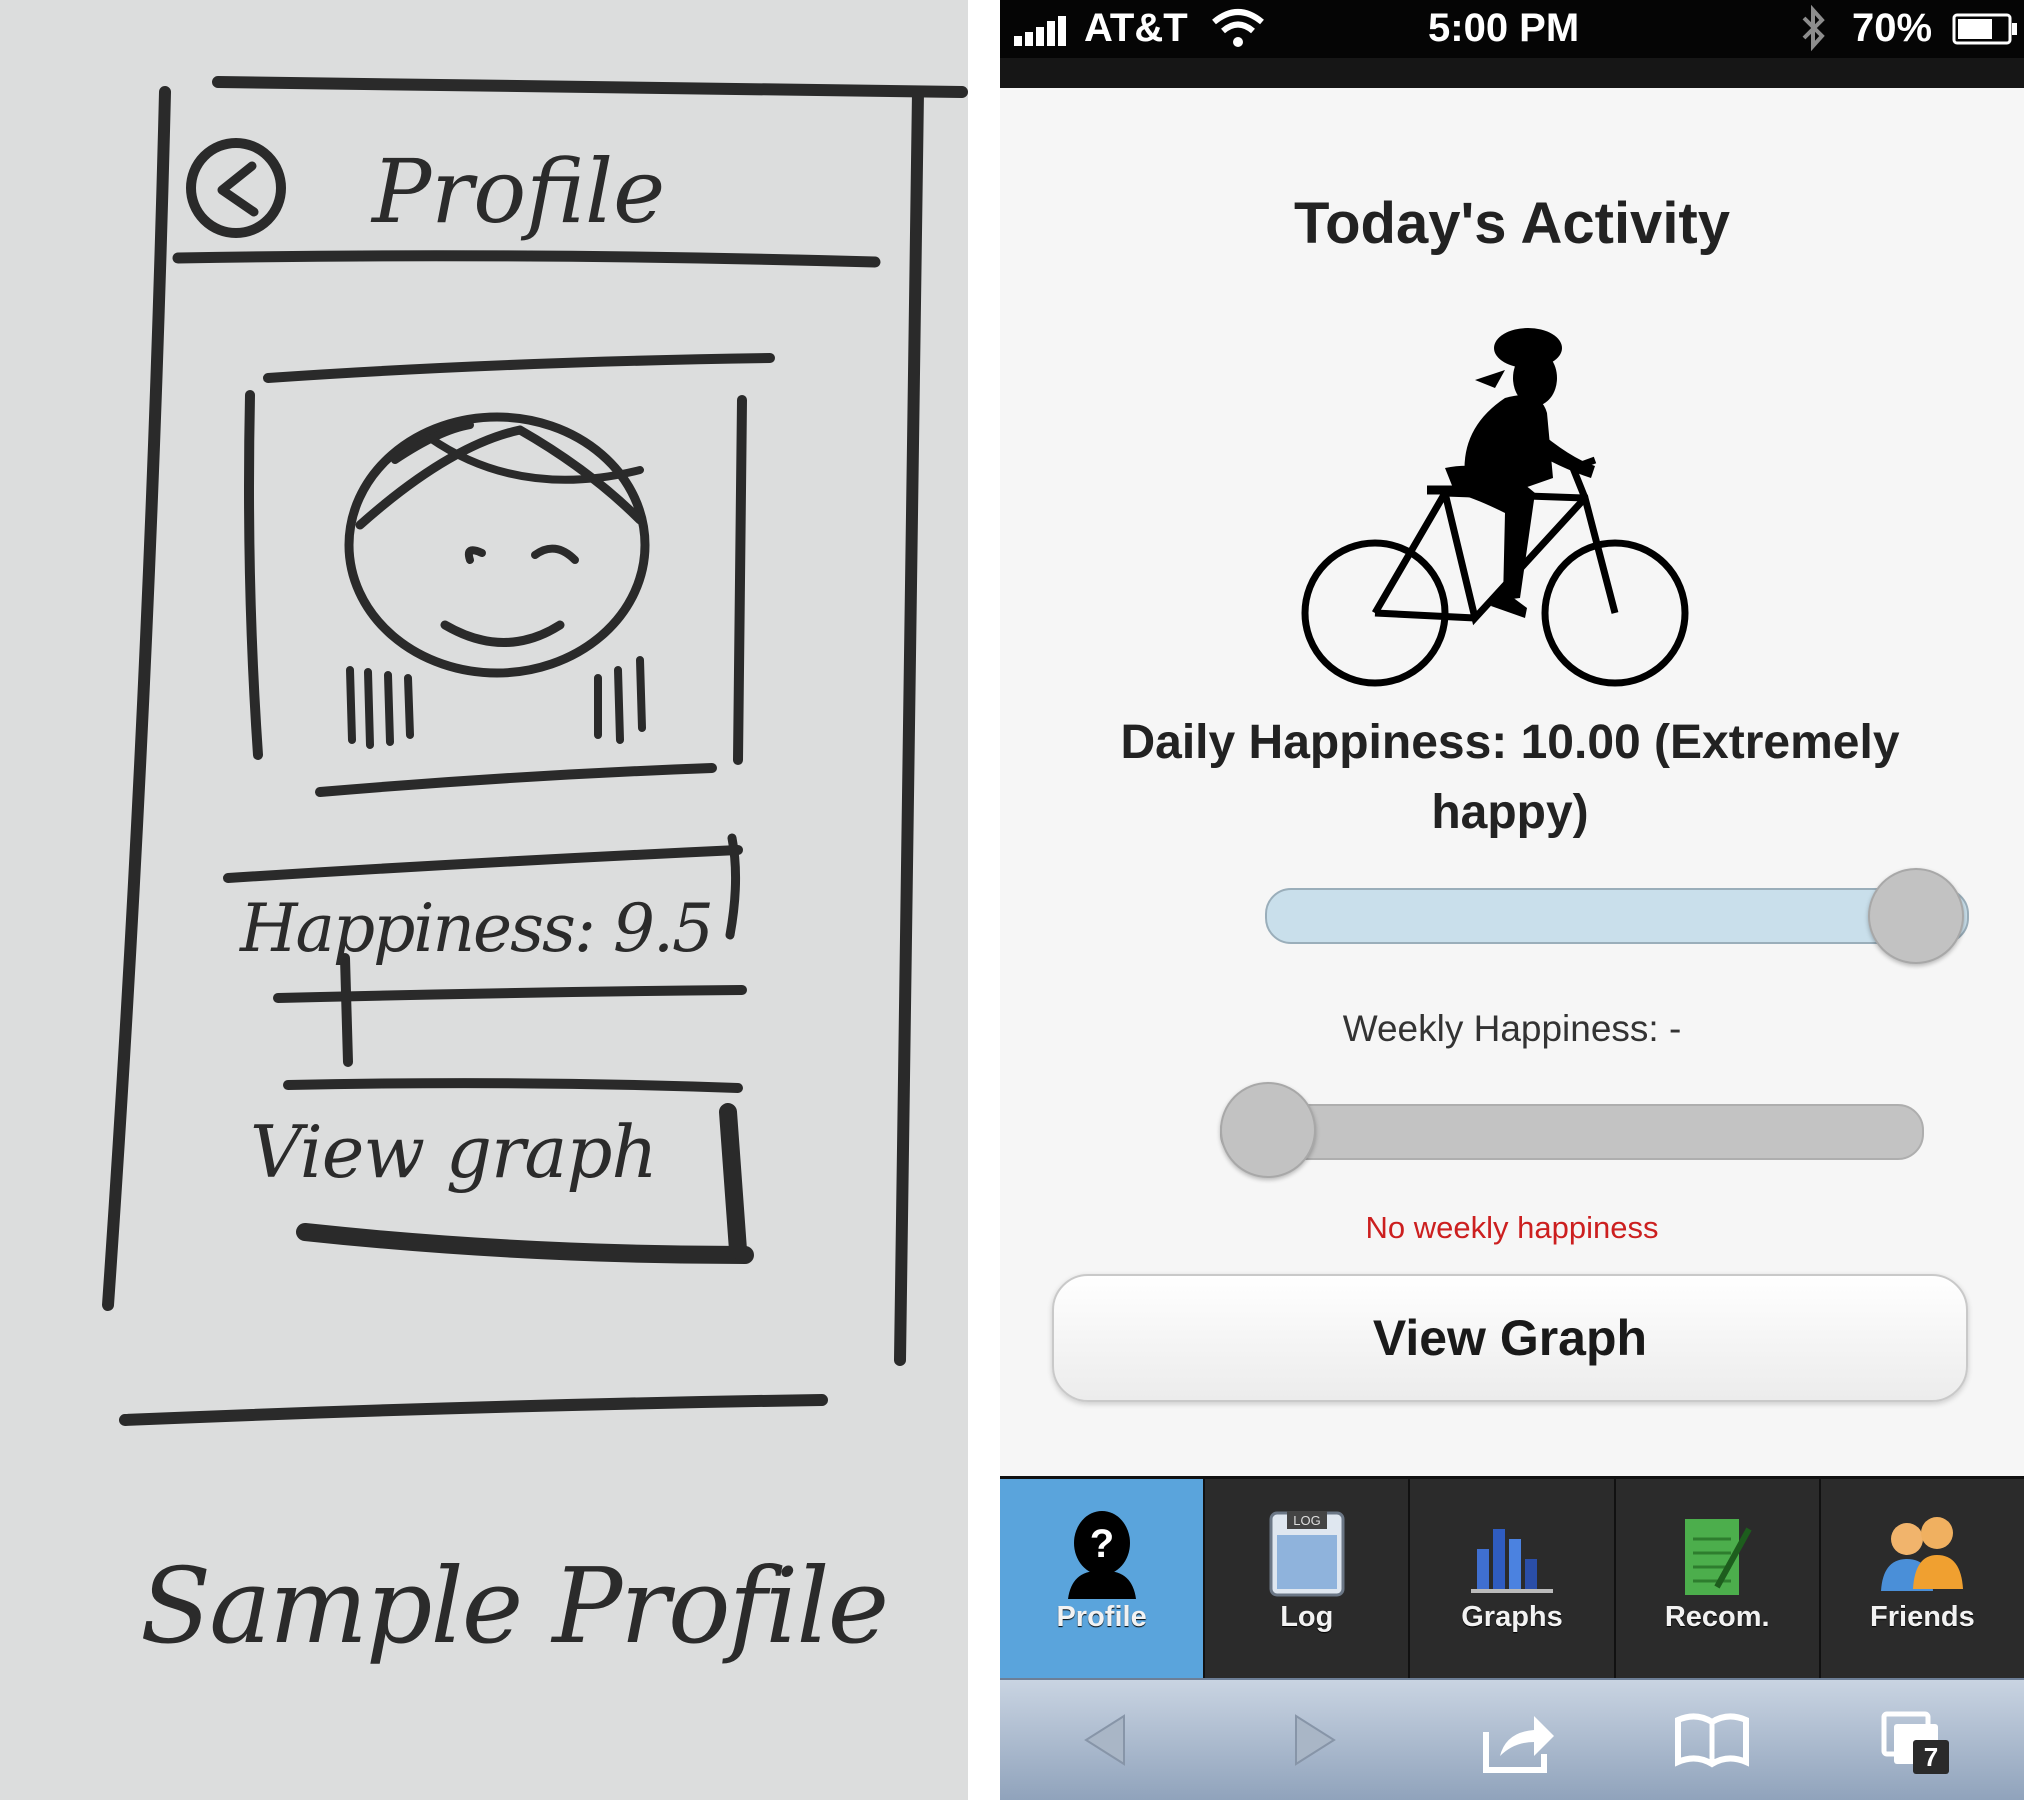 Image resolution: width=2024 pixels, height=1800 pixels. What do you see at coordinates (1717, 1617) in the screenshot?
I see `tab-label-recommendations: Recom.` at bounding box center [1717, 1617].